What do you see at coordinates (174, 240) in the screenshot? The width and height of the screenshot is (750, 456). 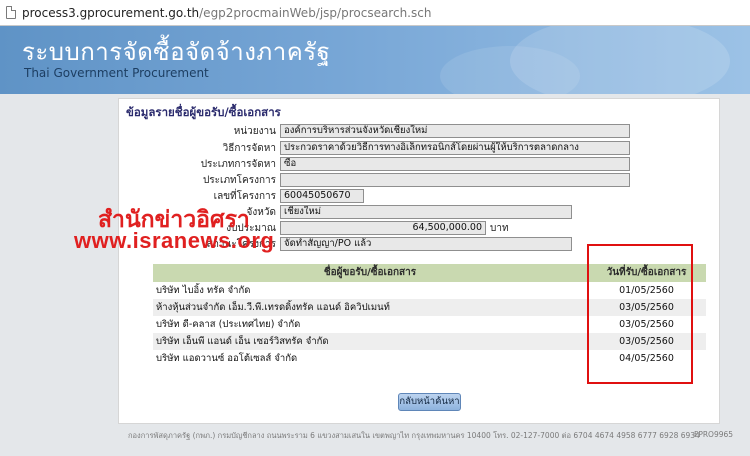 I see `watermark-url: www.isranews.org` at bounding box center [174, 240].